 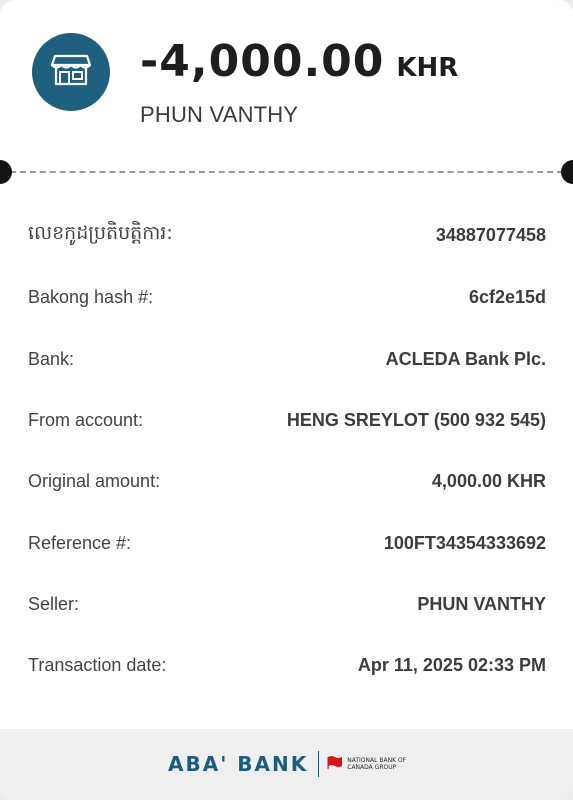 What do you see at coordinates (286, 172) in the screenshot?
I see `dashed-divider` at bounding box center [286, 172].